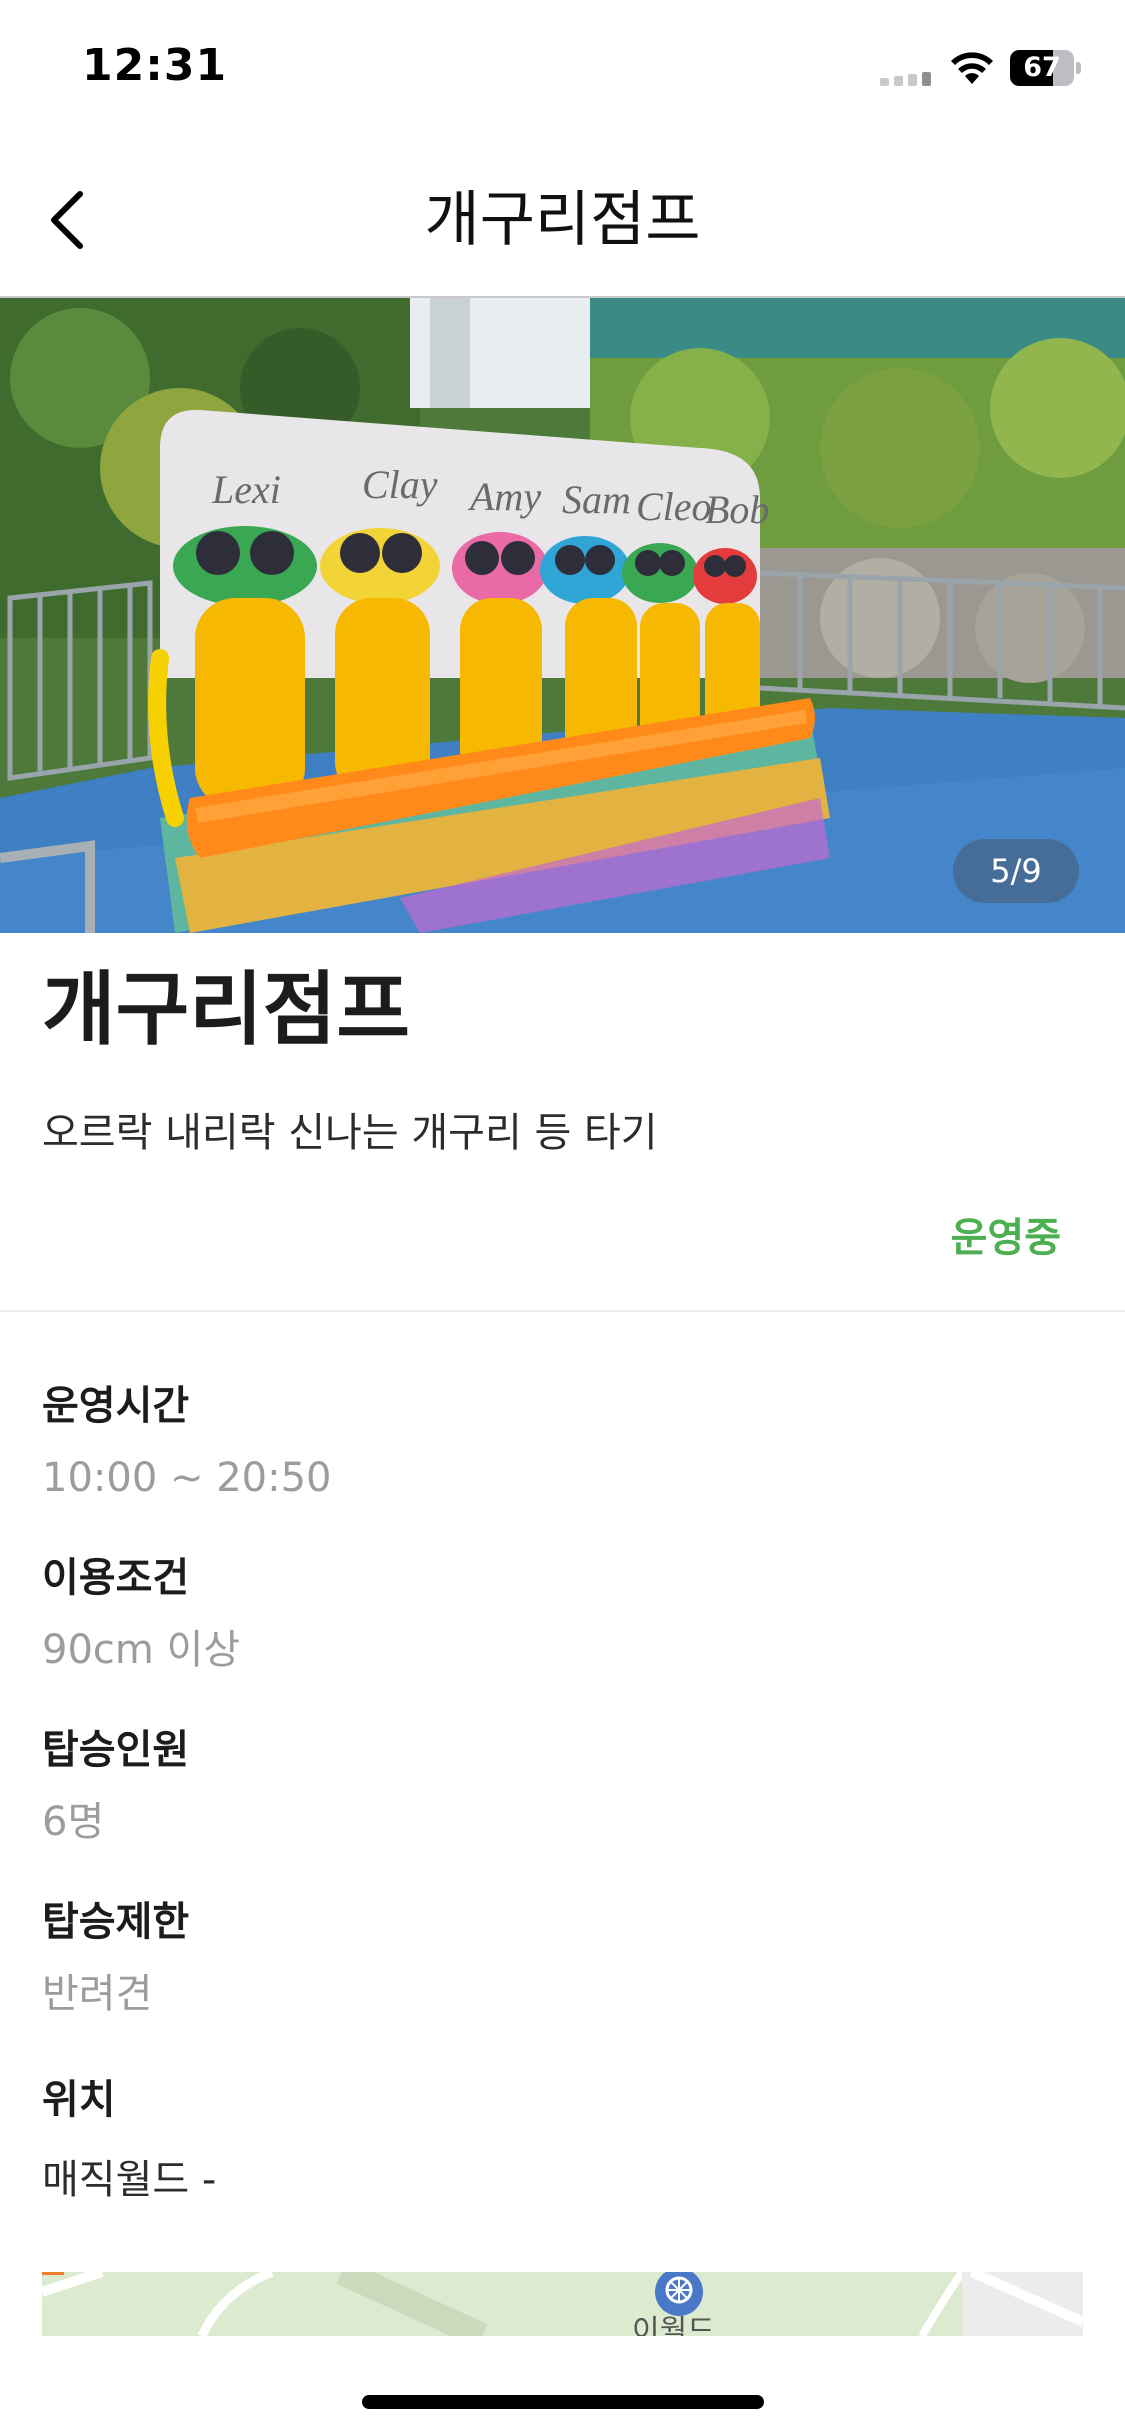 The image size is (1125, 2436). Describe the element at coordinates (1078, 68) in the screenshot. I see `battery-nub` at that location.